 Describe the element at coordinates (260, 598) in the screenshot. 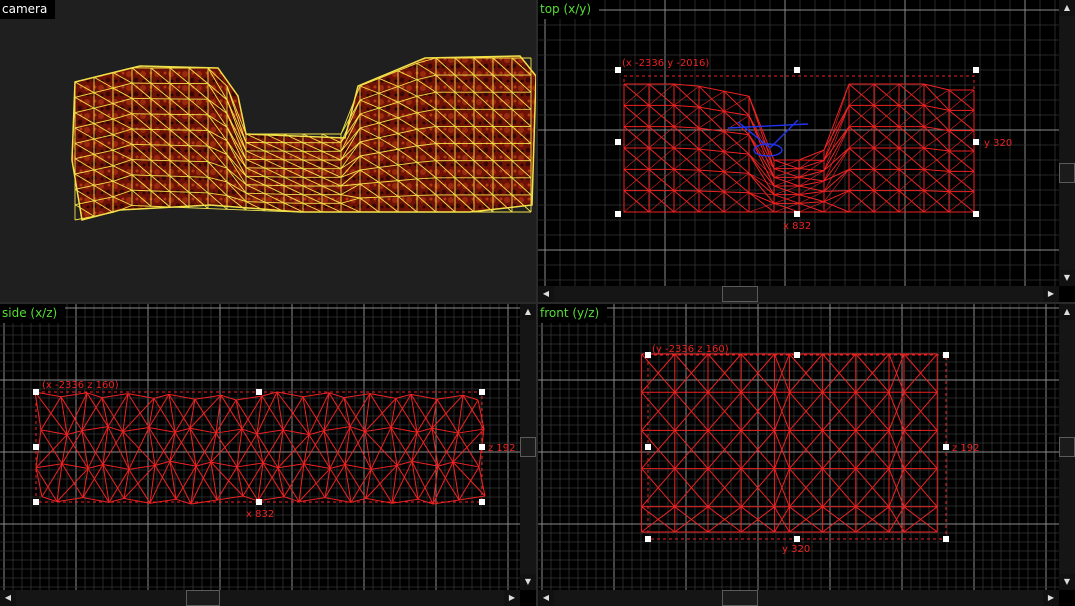

I see `side-horizontal-scrollbar: ◀ ▶` at that location.